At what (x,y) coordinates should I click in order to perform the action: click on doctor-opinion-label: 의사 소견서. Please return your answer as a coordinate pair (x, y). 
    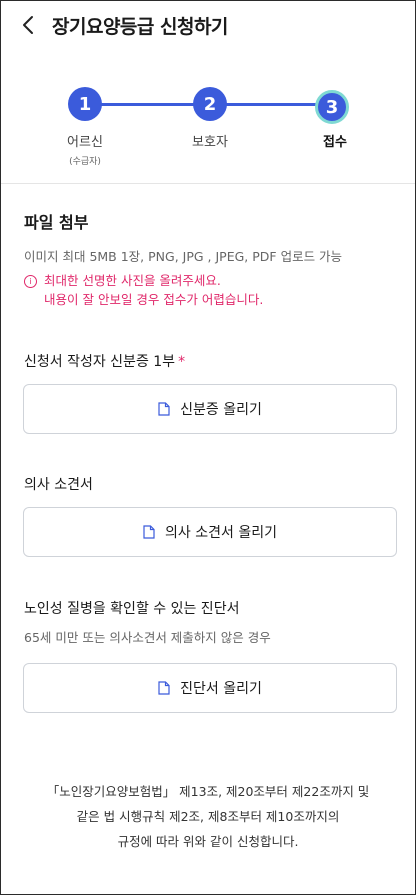
    Looking at the image, I should click on (58, 485).